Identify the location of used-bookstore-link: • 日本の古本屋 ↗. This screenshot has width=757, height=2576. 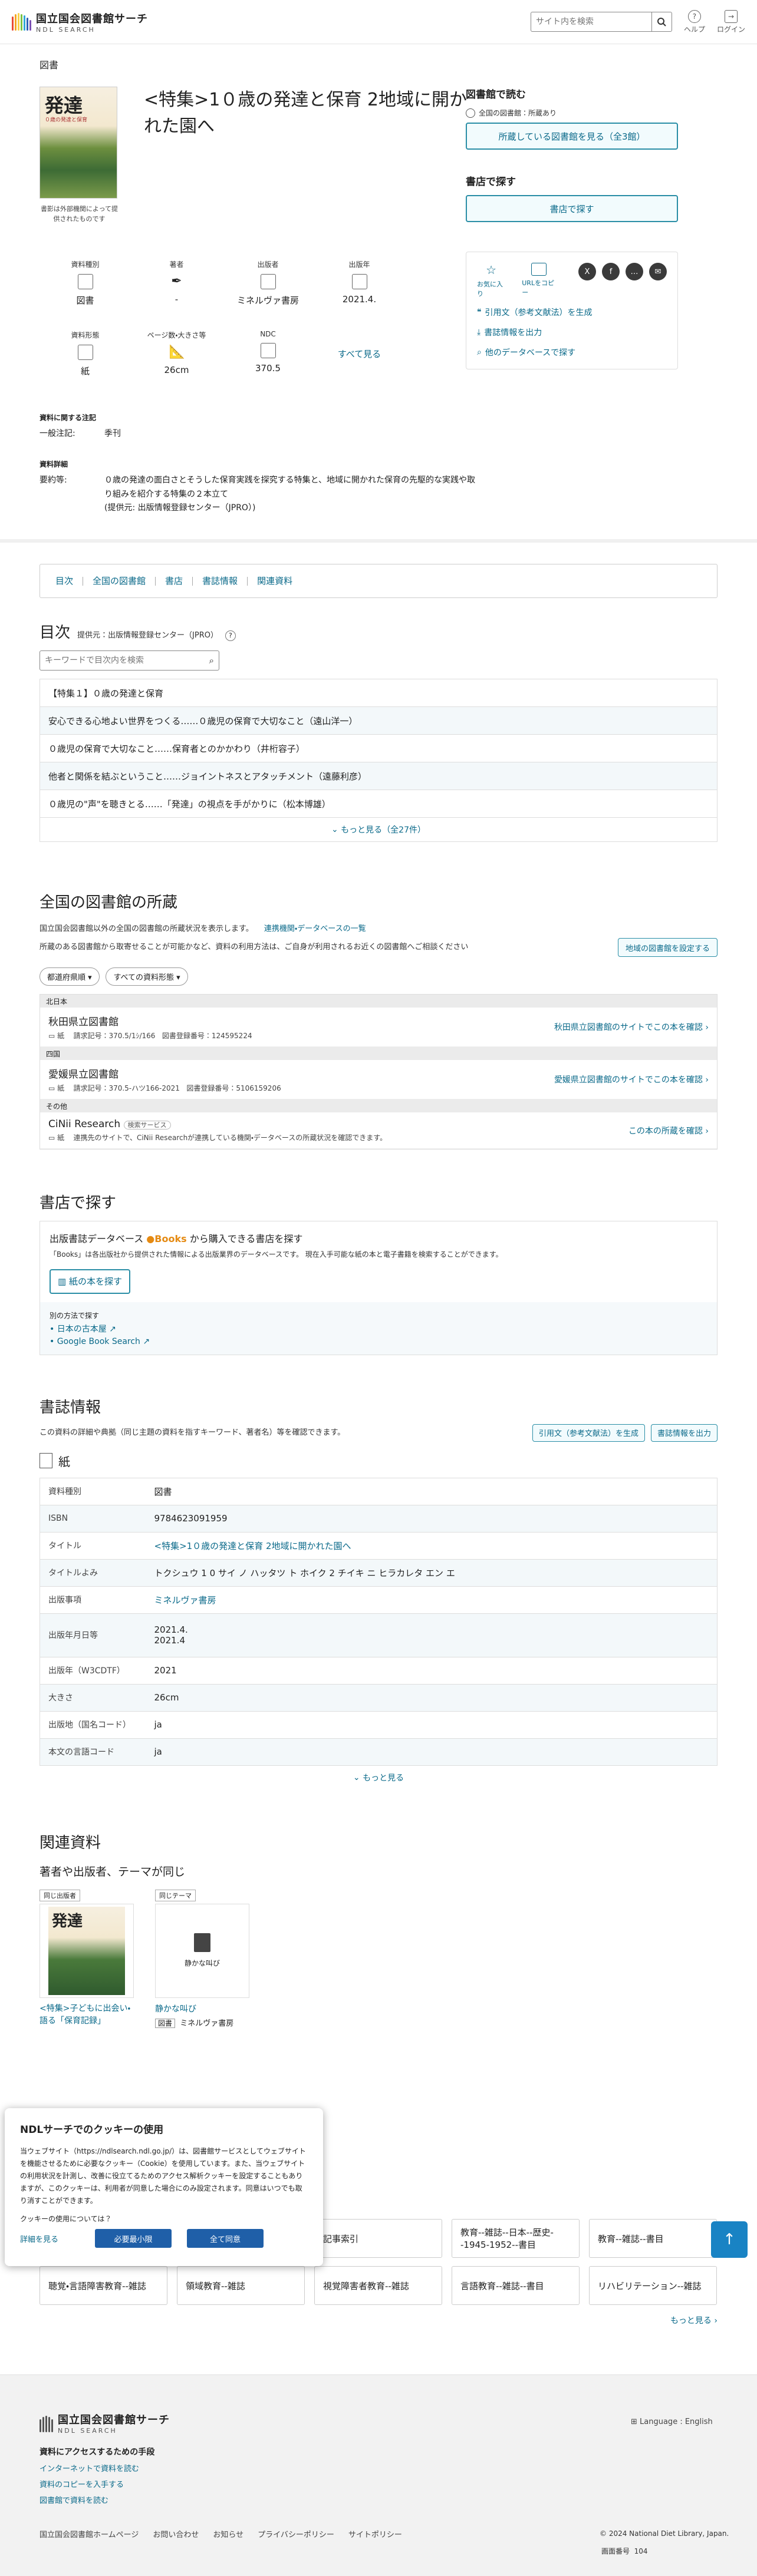
(378, 1329).